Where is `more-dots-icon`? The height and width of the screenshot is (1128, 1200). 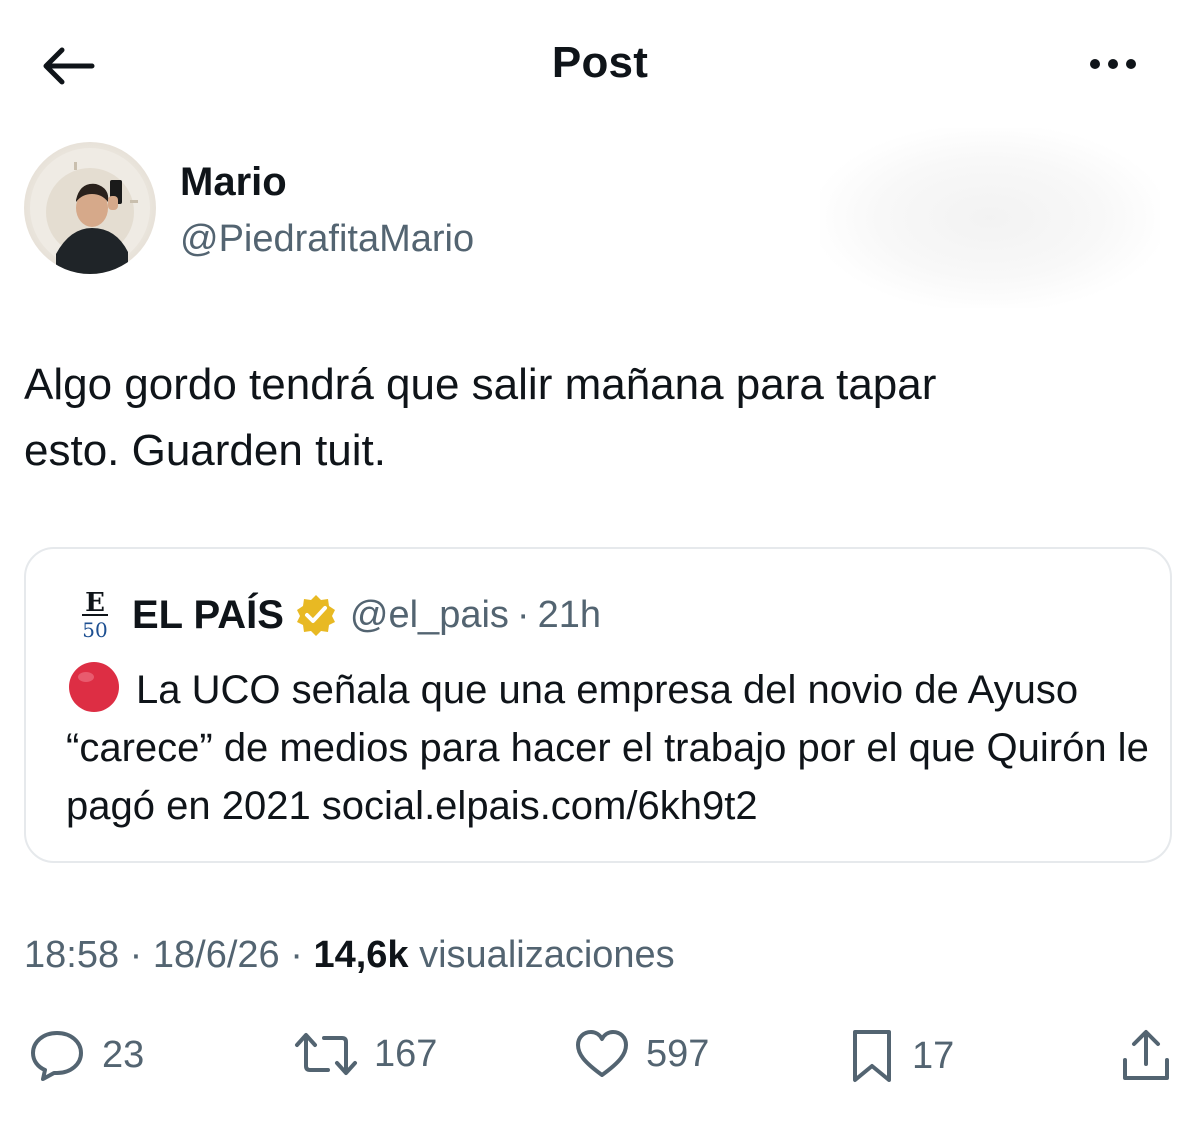
more-dots-icon is located at coordinates (1095, 64).